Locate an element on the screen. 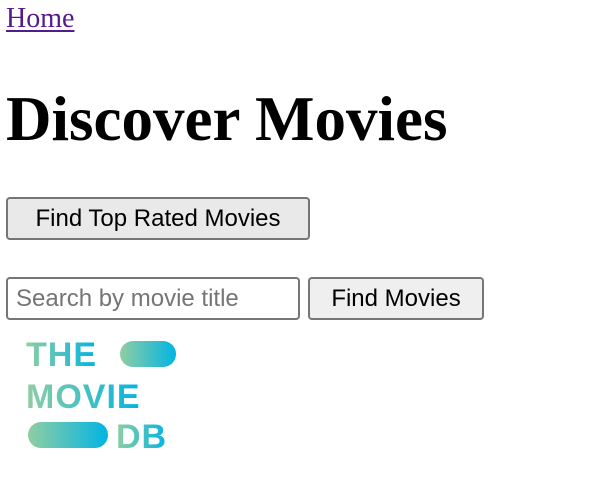  tmdb-logo: THE MOVIE DB is located at coordinates (101, 395).